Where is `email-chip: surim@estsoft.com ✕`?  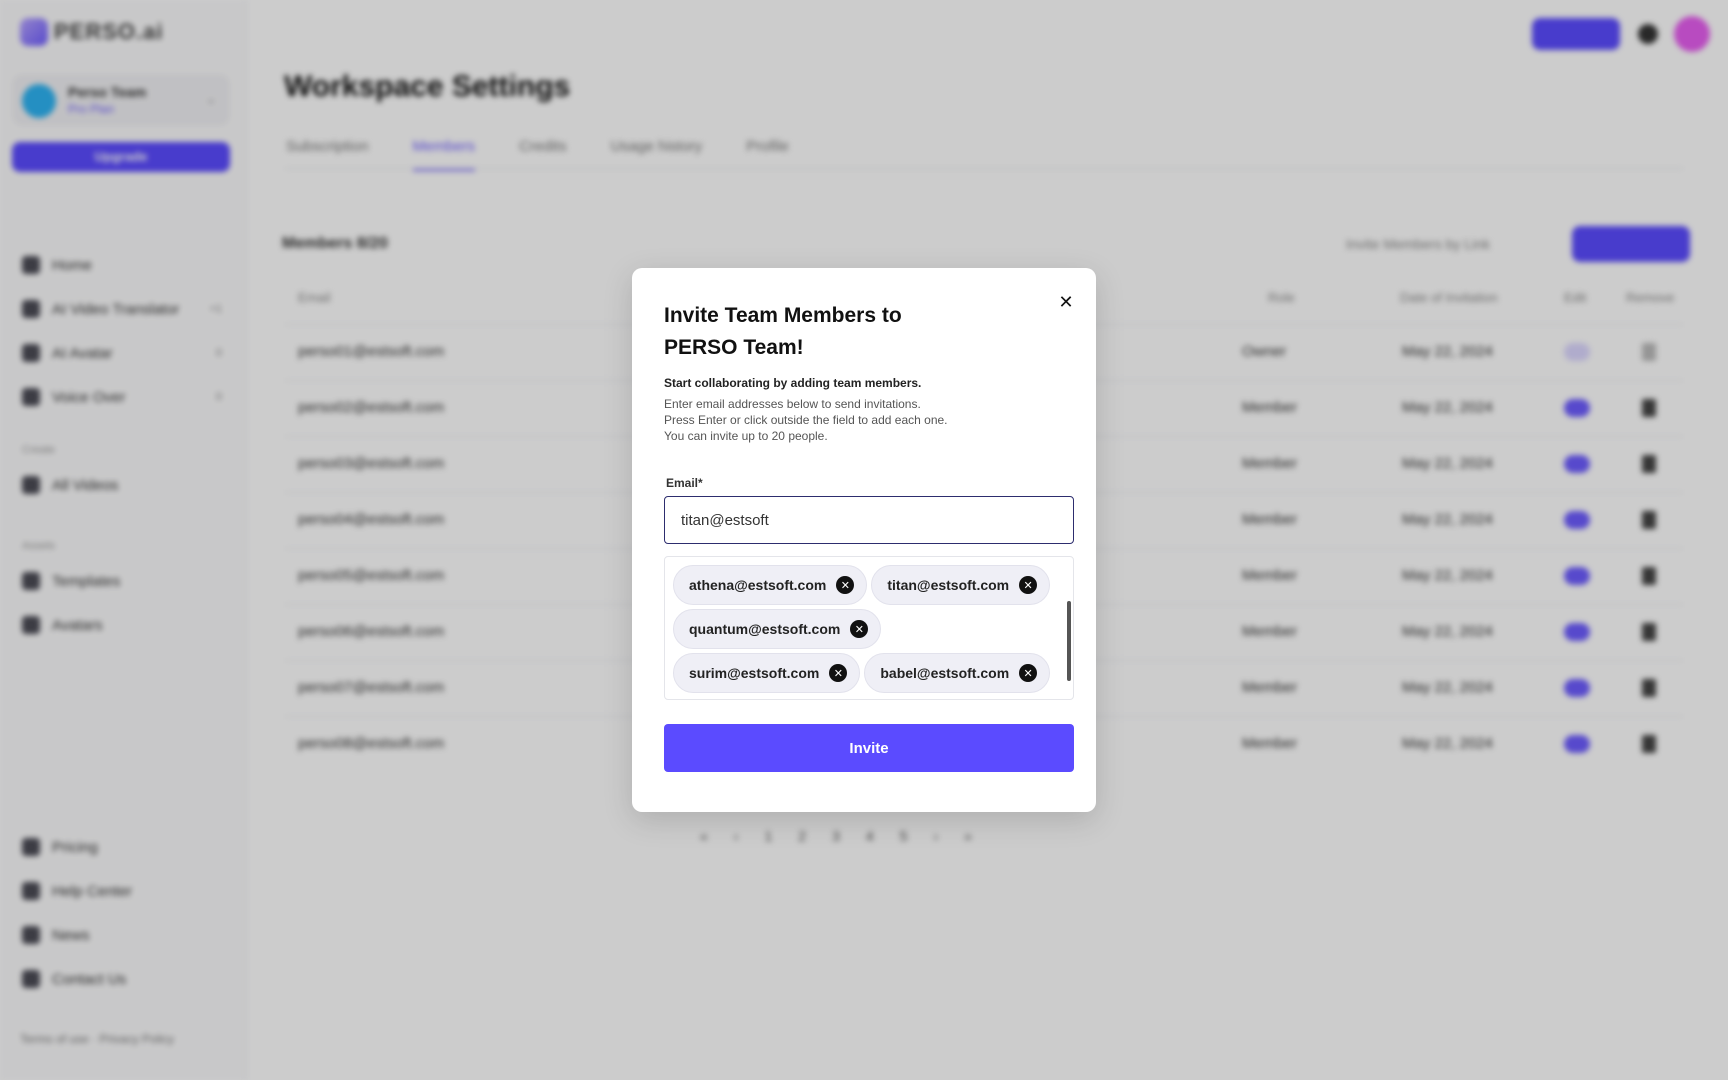
email-chip: surim@estsoft.com ✕ is located at coordinates (767, 673).